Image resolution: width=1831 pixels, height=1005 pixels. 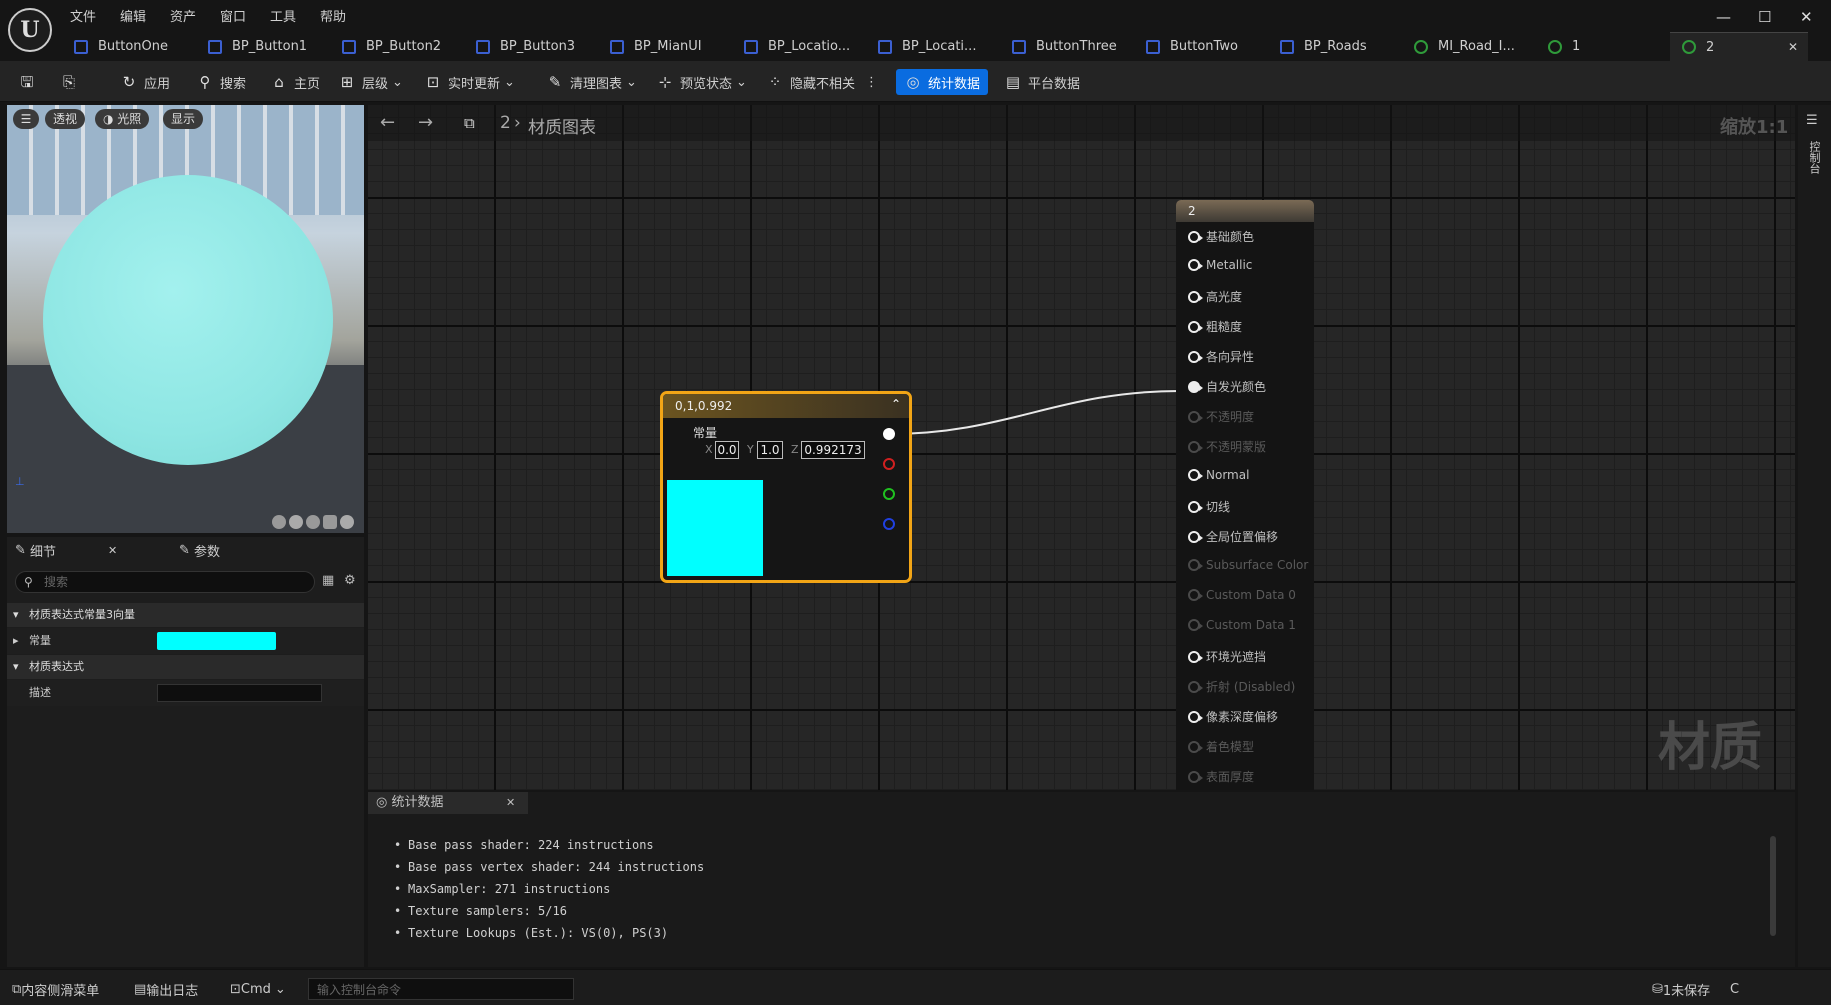 I want to click on menu-window: 窗口, so click(x=233, y=15).